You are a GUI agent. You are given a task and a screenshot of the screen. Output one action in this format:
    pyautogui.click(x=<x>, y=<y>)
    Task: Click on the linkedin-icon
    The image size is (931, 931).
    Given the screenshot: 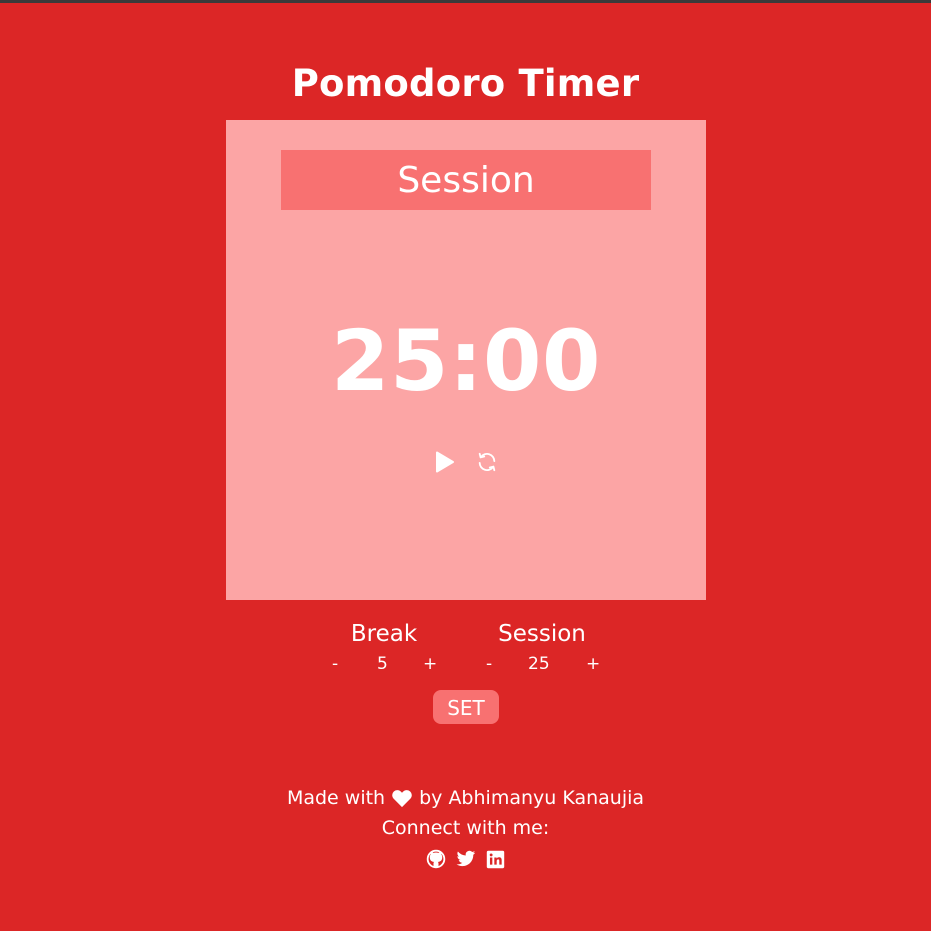 What is the action you would take?
    pyautogui.click(x=495, y=859)
    